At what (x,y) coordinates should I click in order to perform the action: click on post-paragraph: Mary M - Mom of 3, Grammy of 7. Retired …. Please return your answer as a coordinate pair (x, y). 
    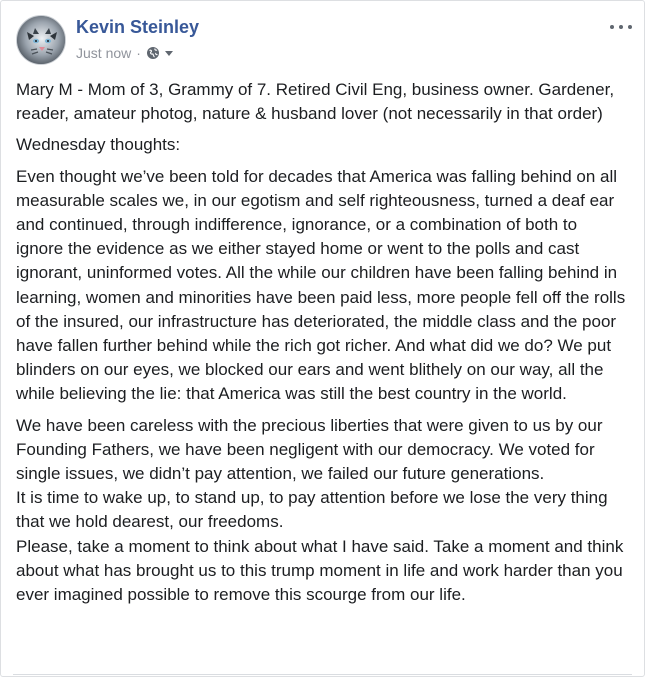
    Looking at the image, I should click on (315, 102).